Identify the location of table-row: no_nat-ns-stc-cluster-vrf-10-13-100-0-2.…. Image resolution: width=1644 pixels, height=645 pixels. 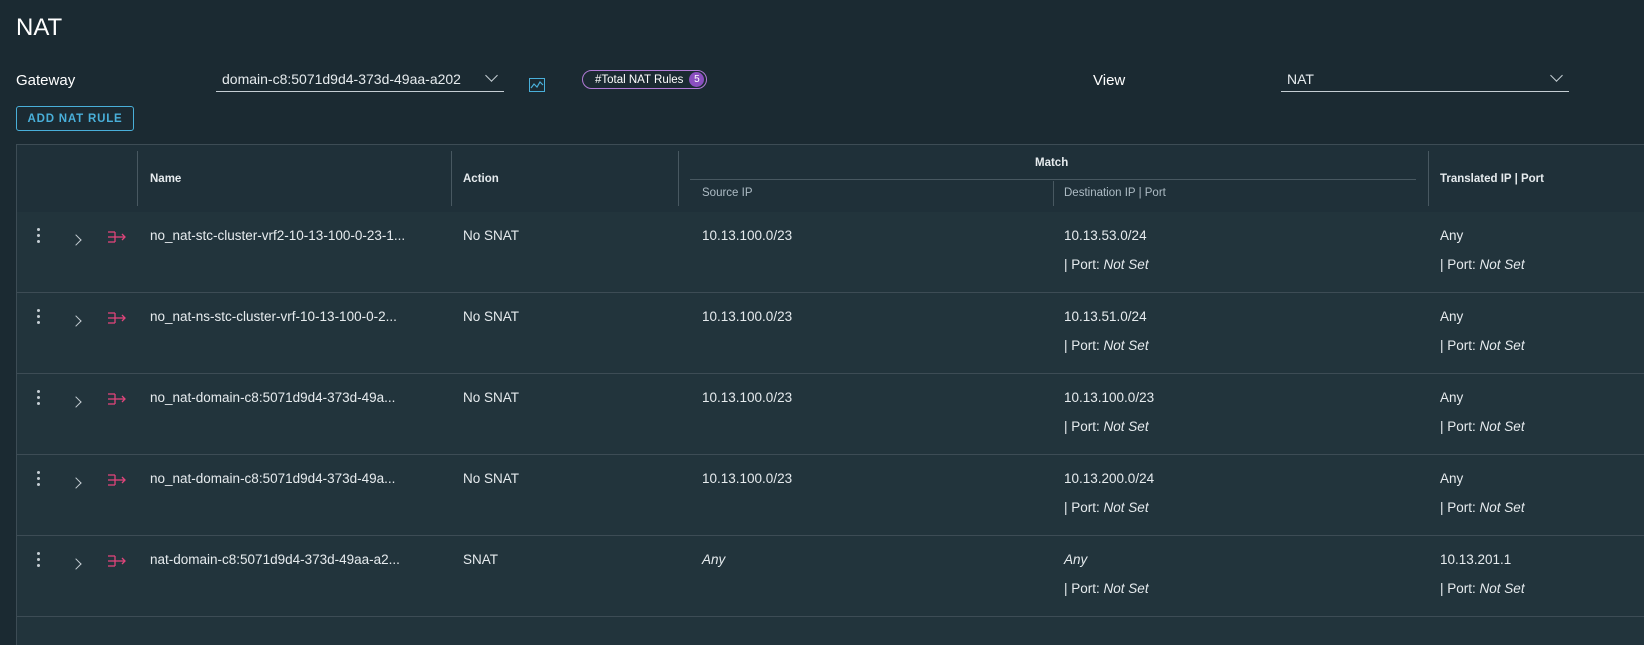
(830, 333).